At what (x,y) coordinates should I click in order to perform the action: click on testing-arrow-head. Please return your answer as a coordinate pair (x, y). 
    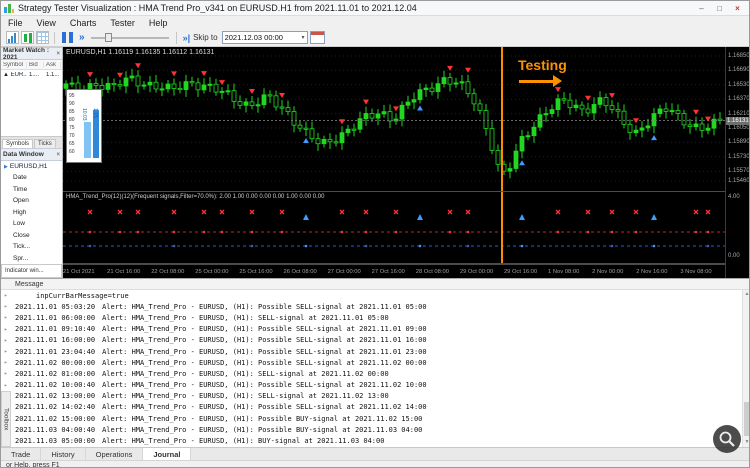
    Looking at the image, I should click on (557, 81).